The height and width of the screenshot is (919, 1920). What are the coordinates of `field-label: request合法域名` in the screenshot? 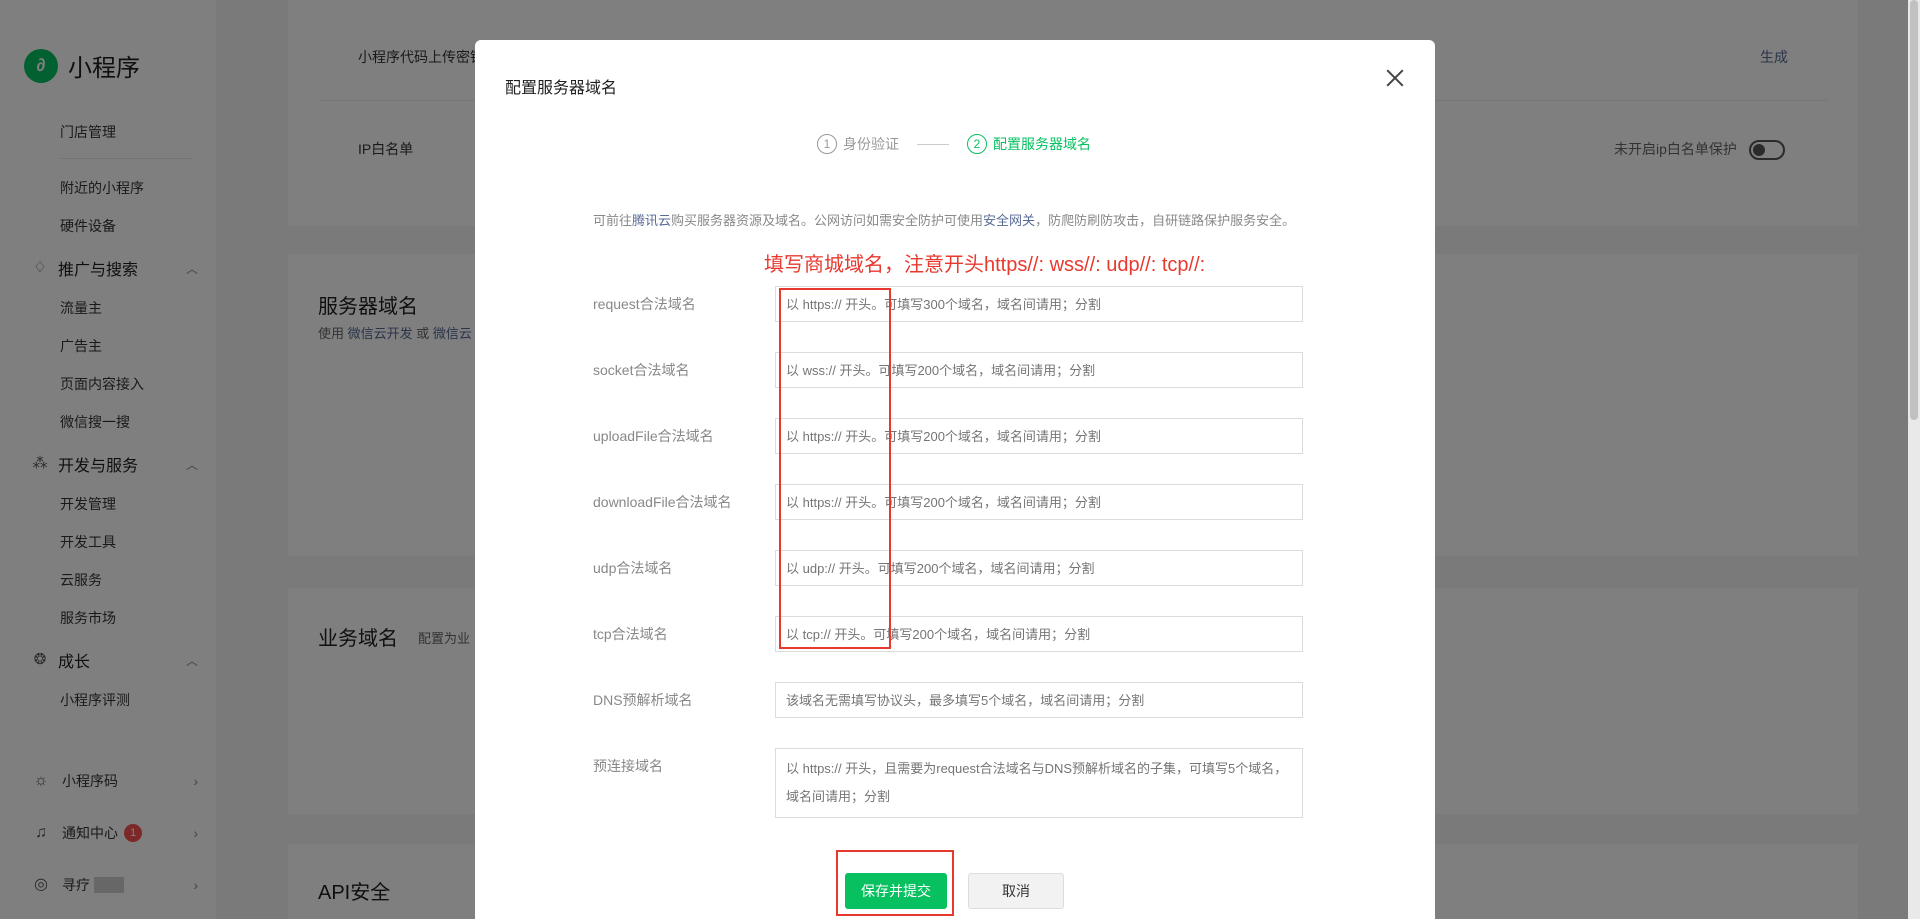 It's located at (644, 304).